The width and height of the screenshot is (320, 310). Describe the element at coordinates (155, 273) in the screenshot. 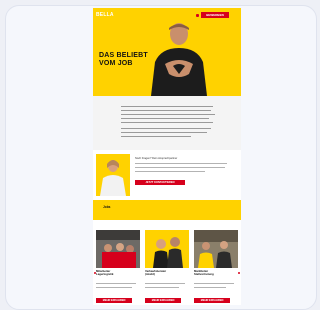

I see `job-card-title: Verkaufsberater (m/w/d)` at that location.